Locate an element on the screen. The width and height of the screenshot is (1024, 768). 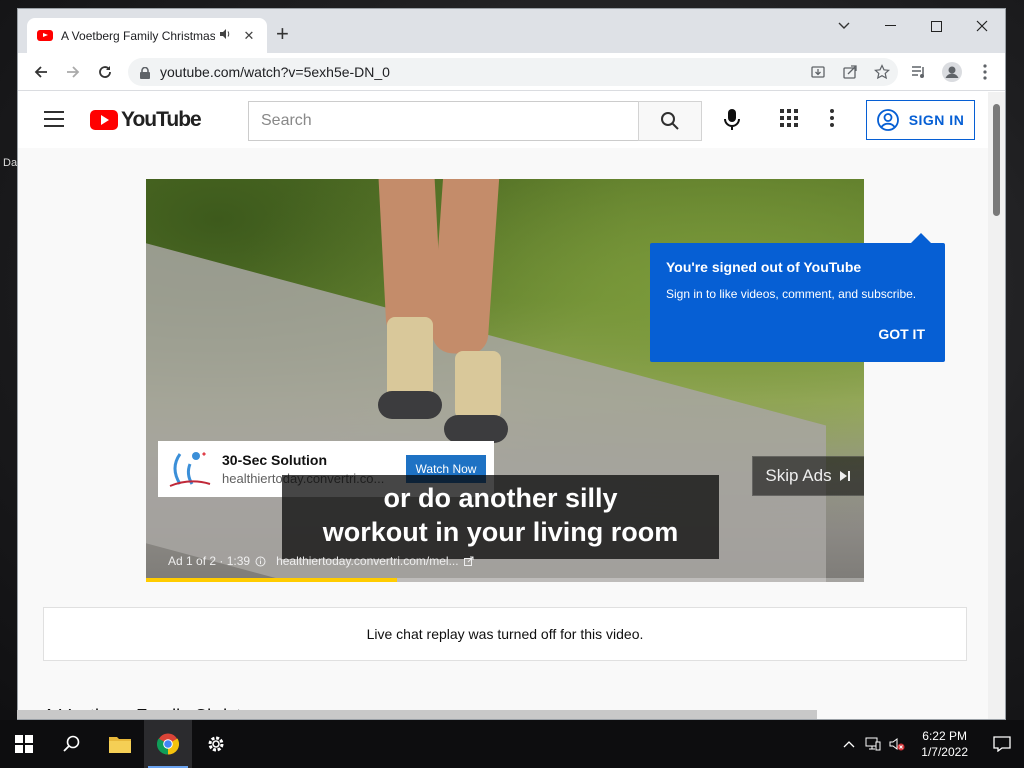
chrome-taskbar-button is located at coordinates (168, 744).